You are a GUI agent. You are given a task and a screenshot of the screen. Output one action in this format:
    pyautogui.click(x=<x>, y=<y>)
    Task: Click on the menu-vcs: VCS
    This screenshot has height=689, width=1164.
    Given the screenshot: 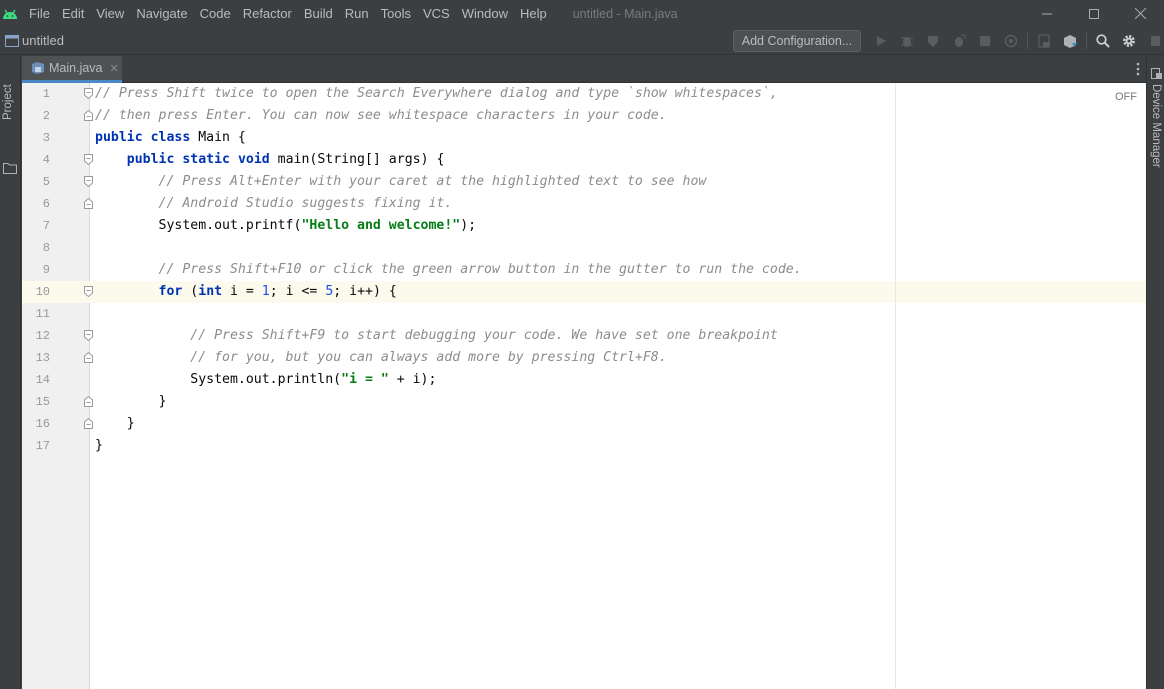 What is the action you would take?
    pyautogui.click(x=436, y=13)
    